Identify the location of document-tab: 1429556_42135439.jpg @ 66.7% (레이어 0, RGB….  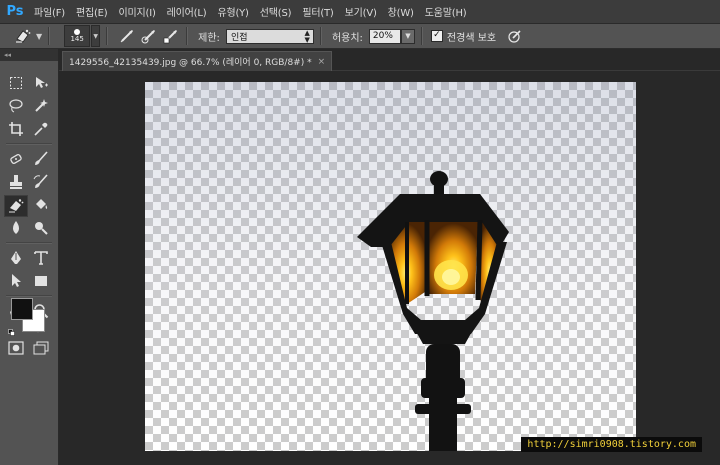
(197, 61).